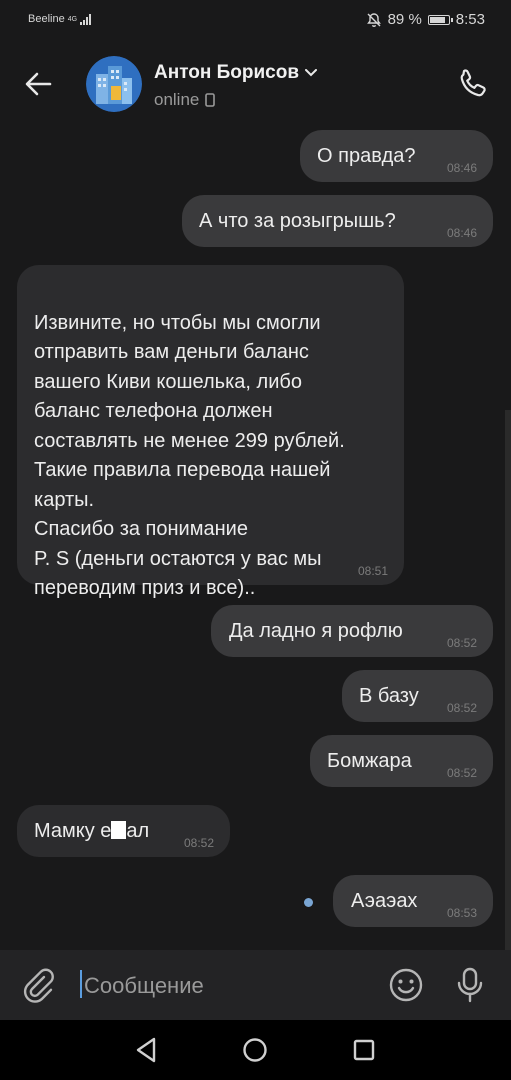  Describe the element at coordinates (508, 680) in the screenshot. I see `scrollbar` at that location.